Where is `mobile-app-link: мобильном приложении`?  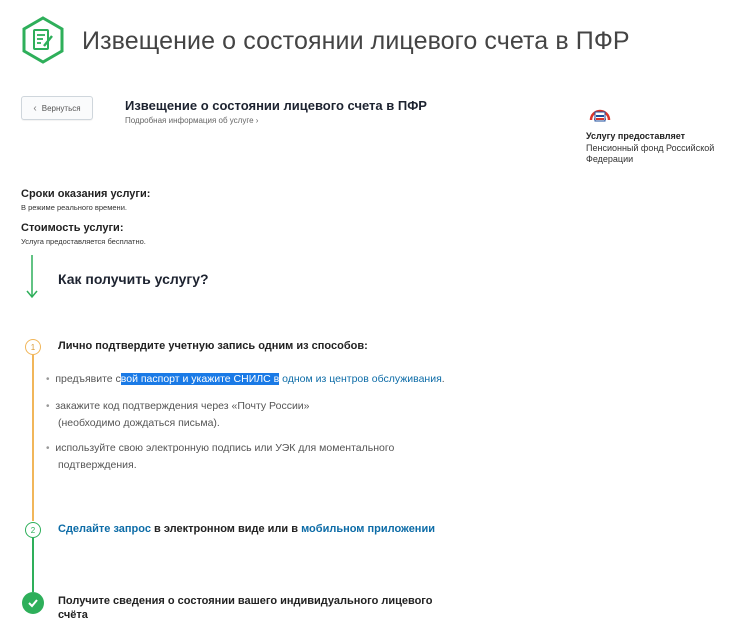
mobile-app-link: мобильном приложении is located at coordinates (368, 529).